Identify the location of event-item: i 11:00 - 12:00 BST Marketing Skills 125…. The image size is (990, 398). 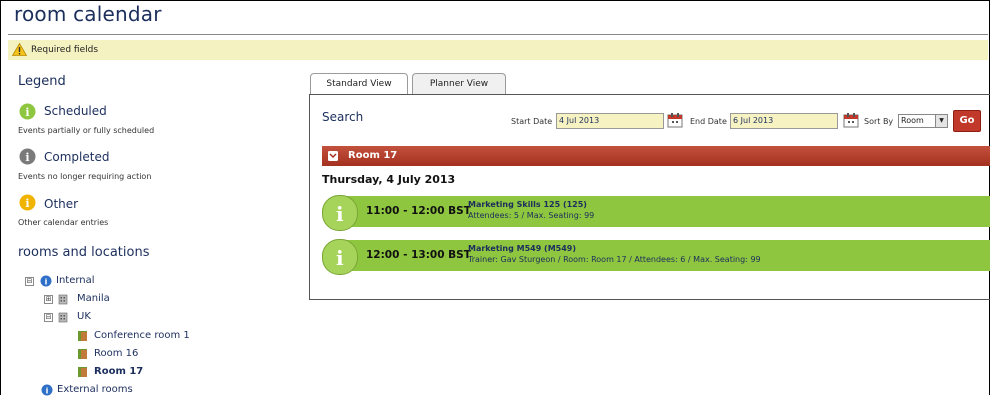
(656, 213).